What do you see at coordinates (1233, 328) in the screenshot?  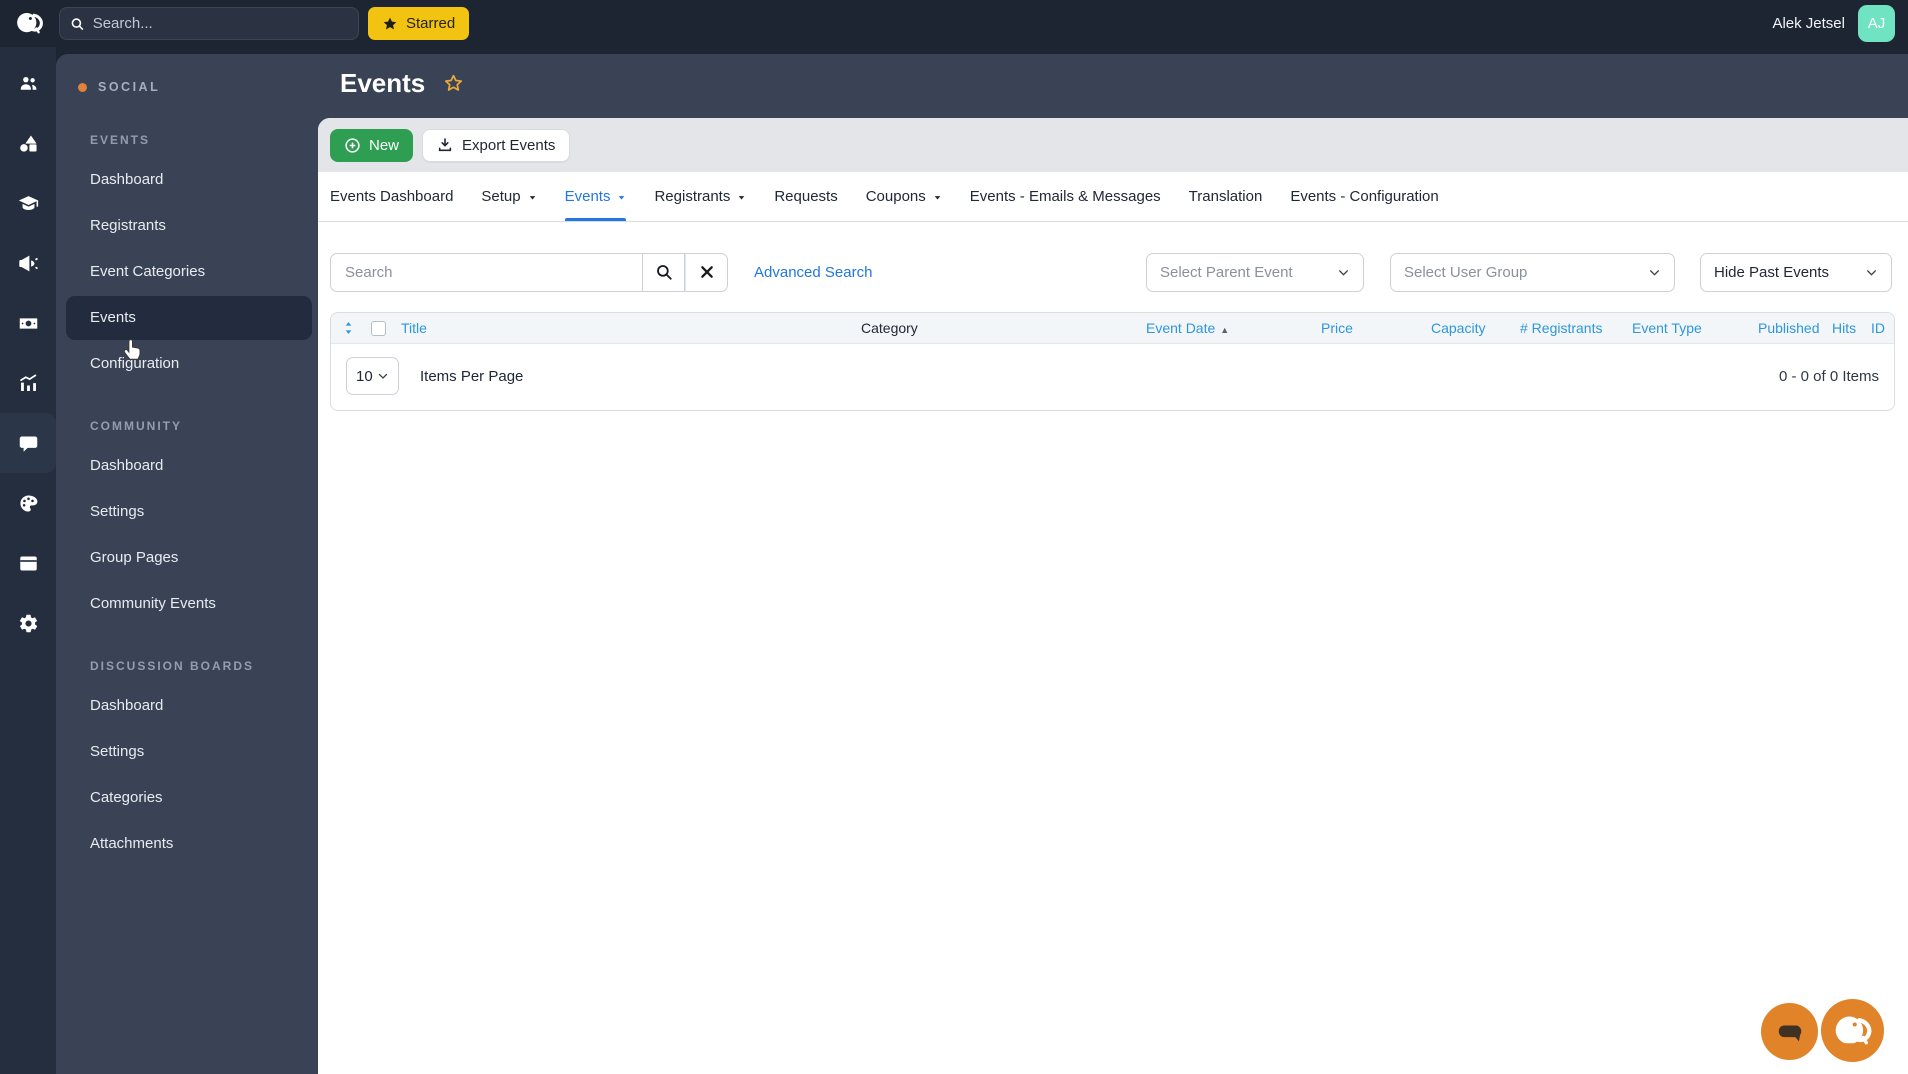 I see `column-header-event-date: Event Date ▲` at bounding box center [1233, 328].